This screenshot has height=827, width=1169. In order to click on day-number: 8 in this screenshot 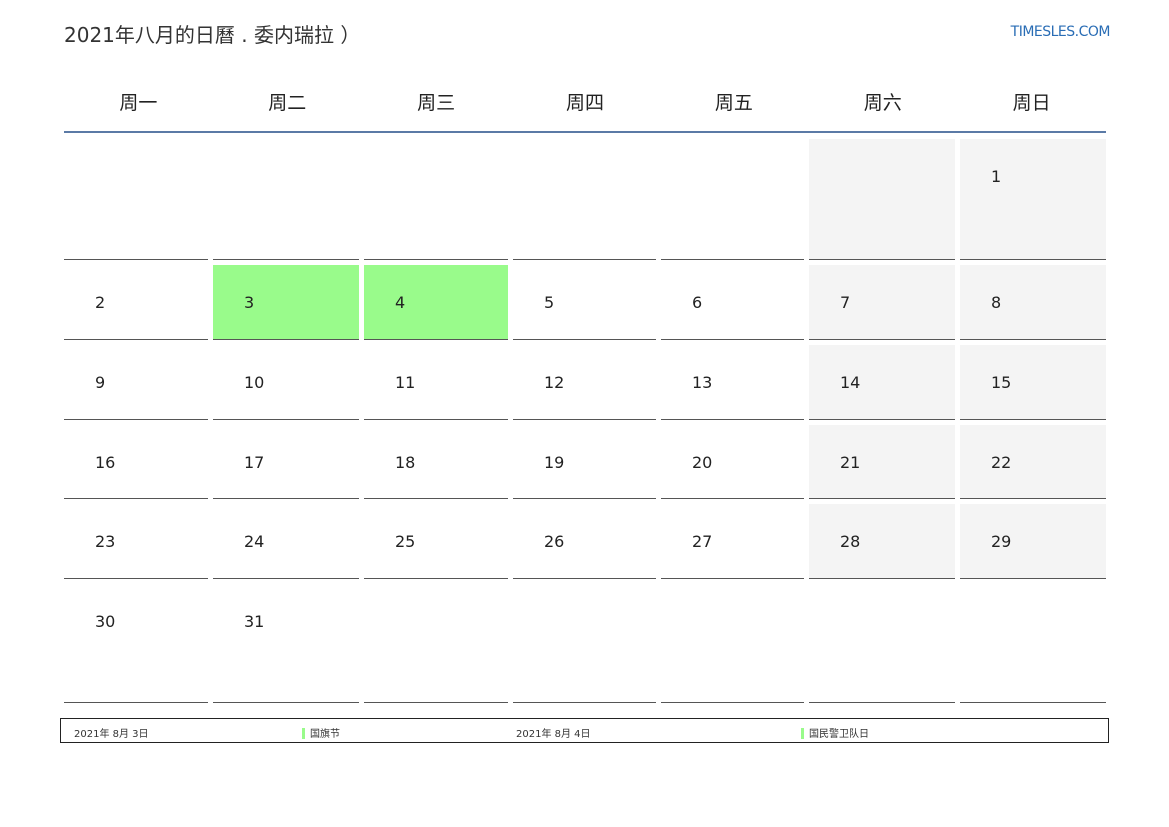, I will do `click(996, 302)`.